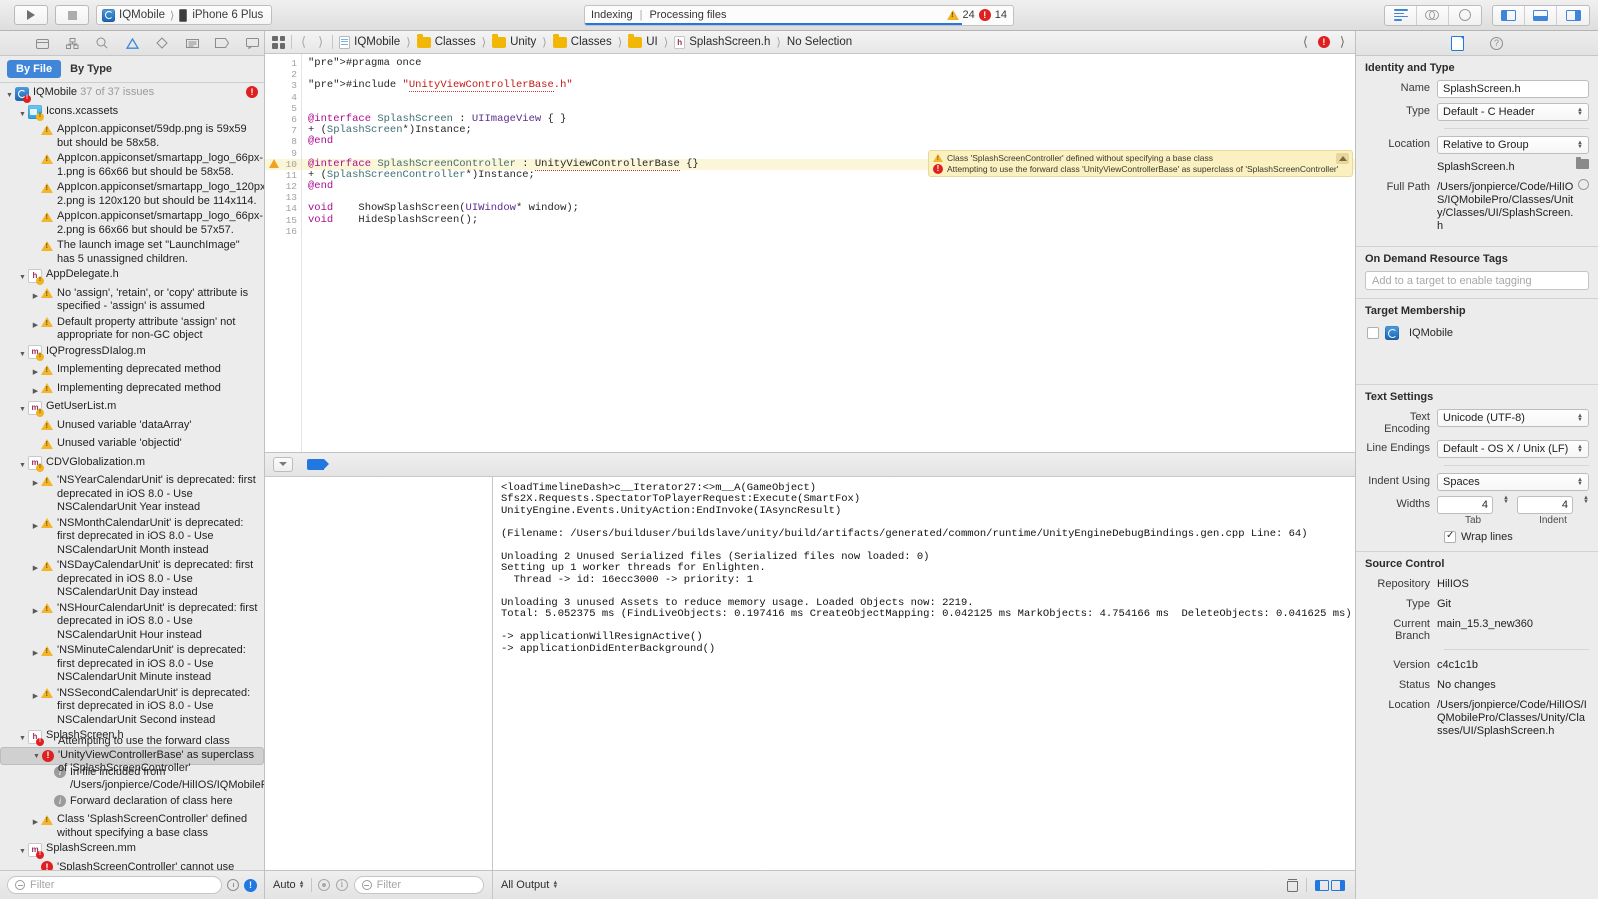  What do you see at coordinates (162, 43) in the screenshot?
I see `test-navigator-icon` at bounding box center [162, 43].